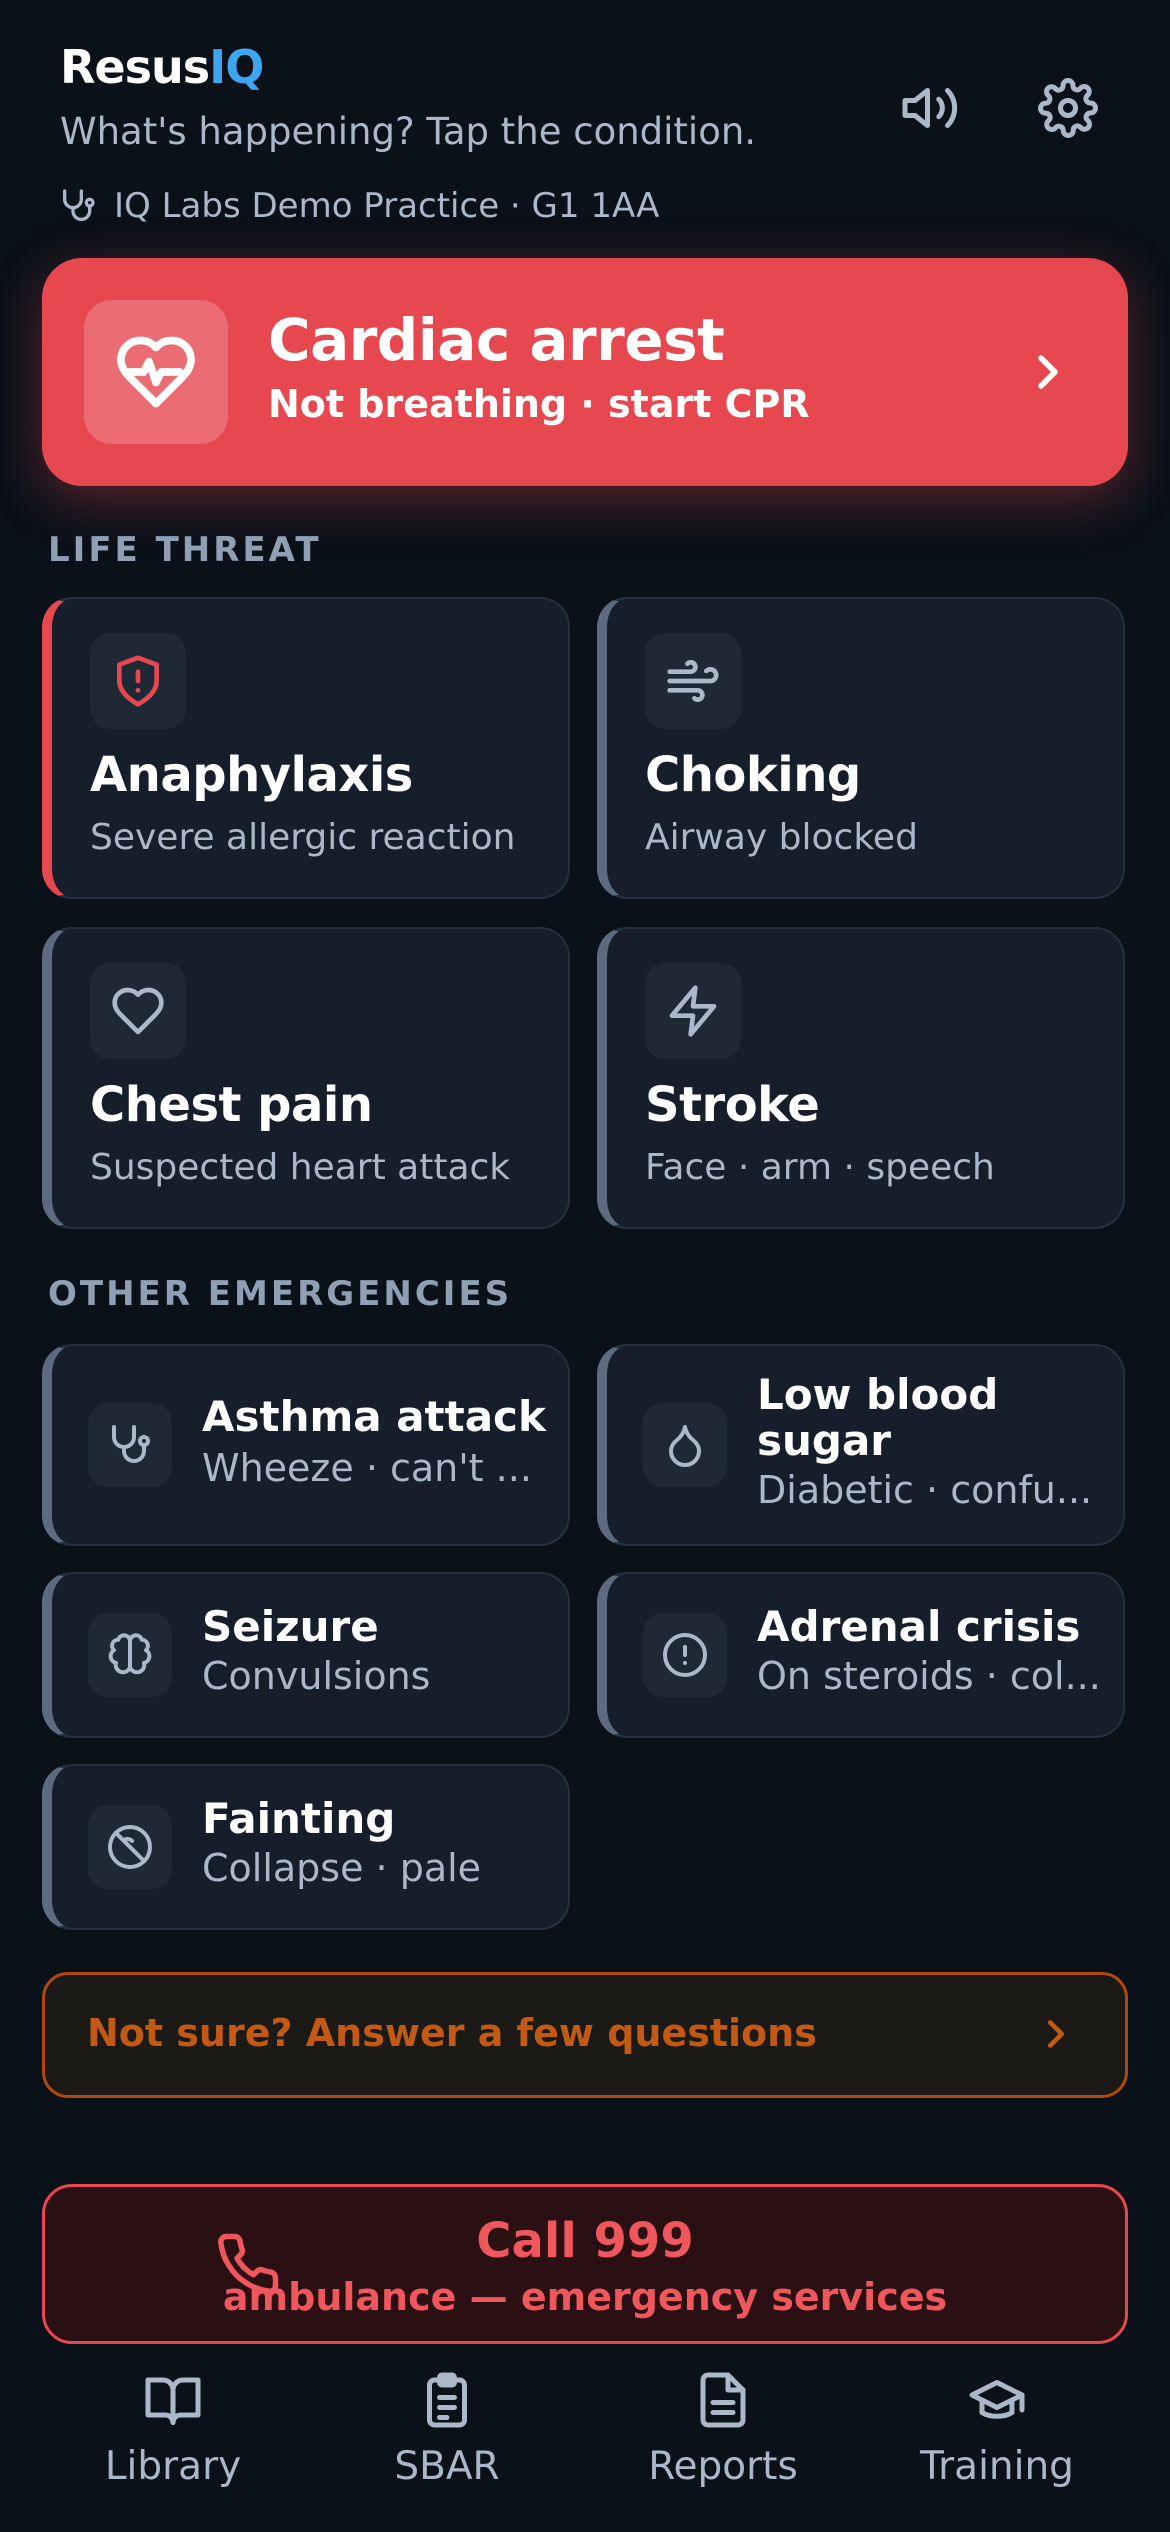 The image size is (1170, 2532). What do you see at coordinates (585, 2446) in the screenshot?
I see `bottom-nav: Library SBAR Reports Training` at bounding box center [585, 2446].